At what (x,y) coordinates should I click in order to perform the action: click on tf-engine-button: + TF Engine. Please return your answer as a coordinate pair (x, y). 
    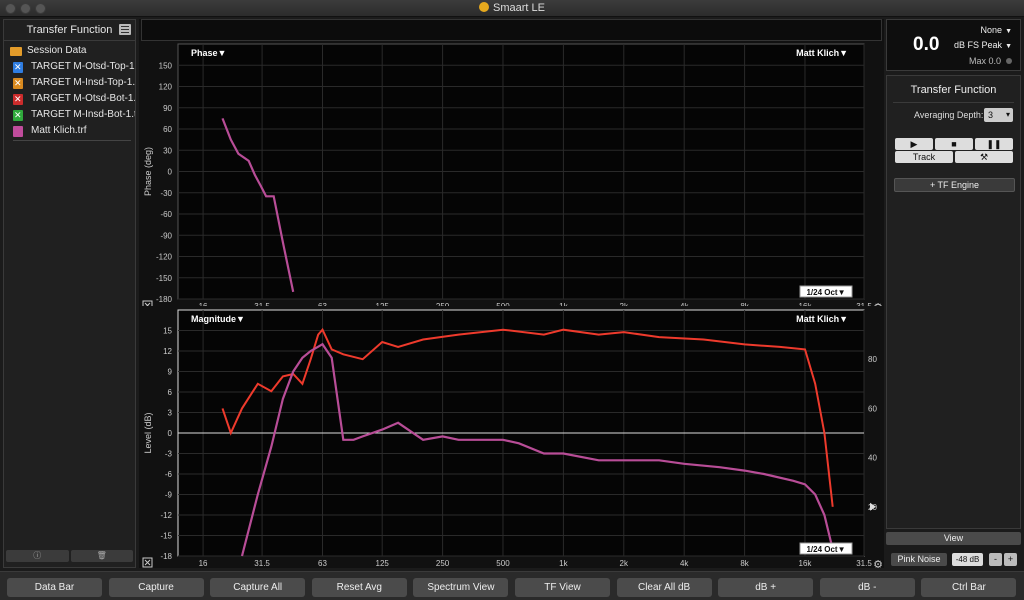
    Looking at the image, I should click on (954, 185).